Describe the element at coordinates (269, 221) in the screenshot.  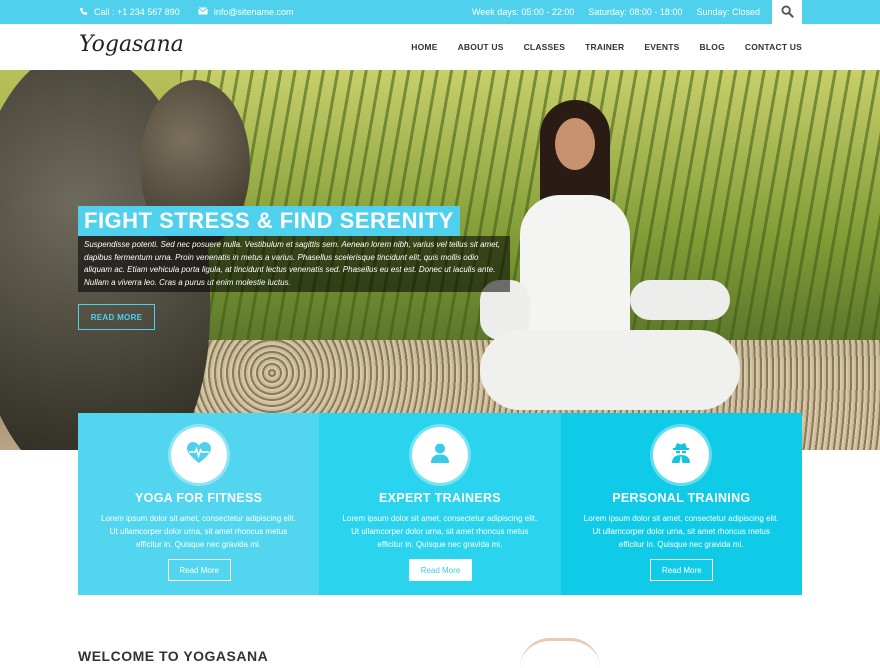
I see `hero-title: FIGHT STRESS & FIND SERENITY` at that location.